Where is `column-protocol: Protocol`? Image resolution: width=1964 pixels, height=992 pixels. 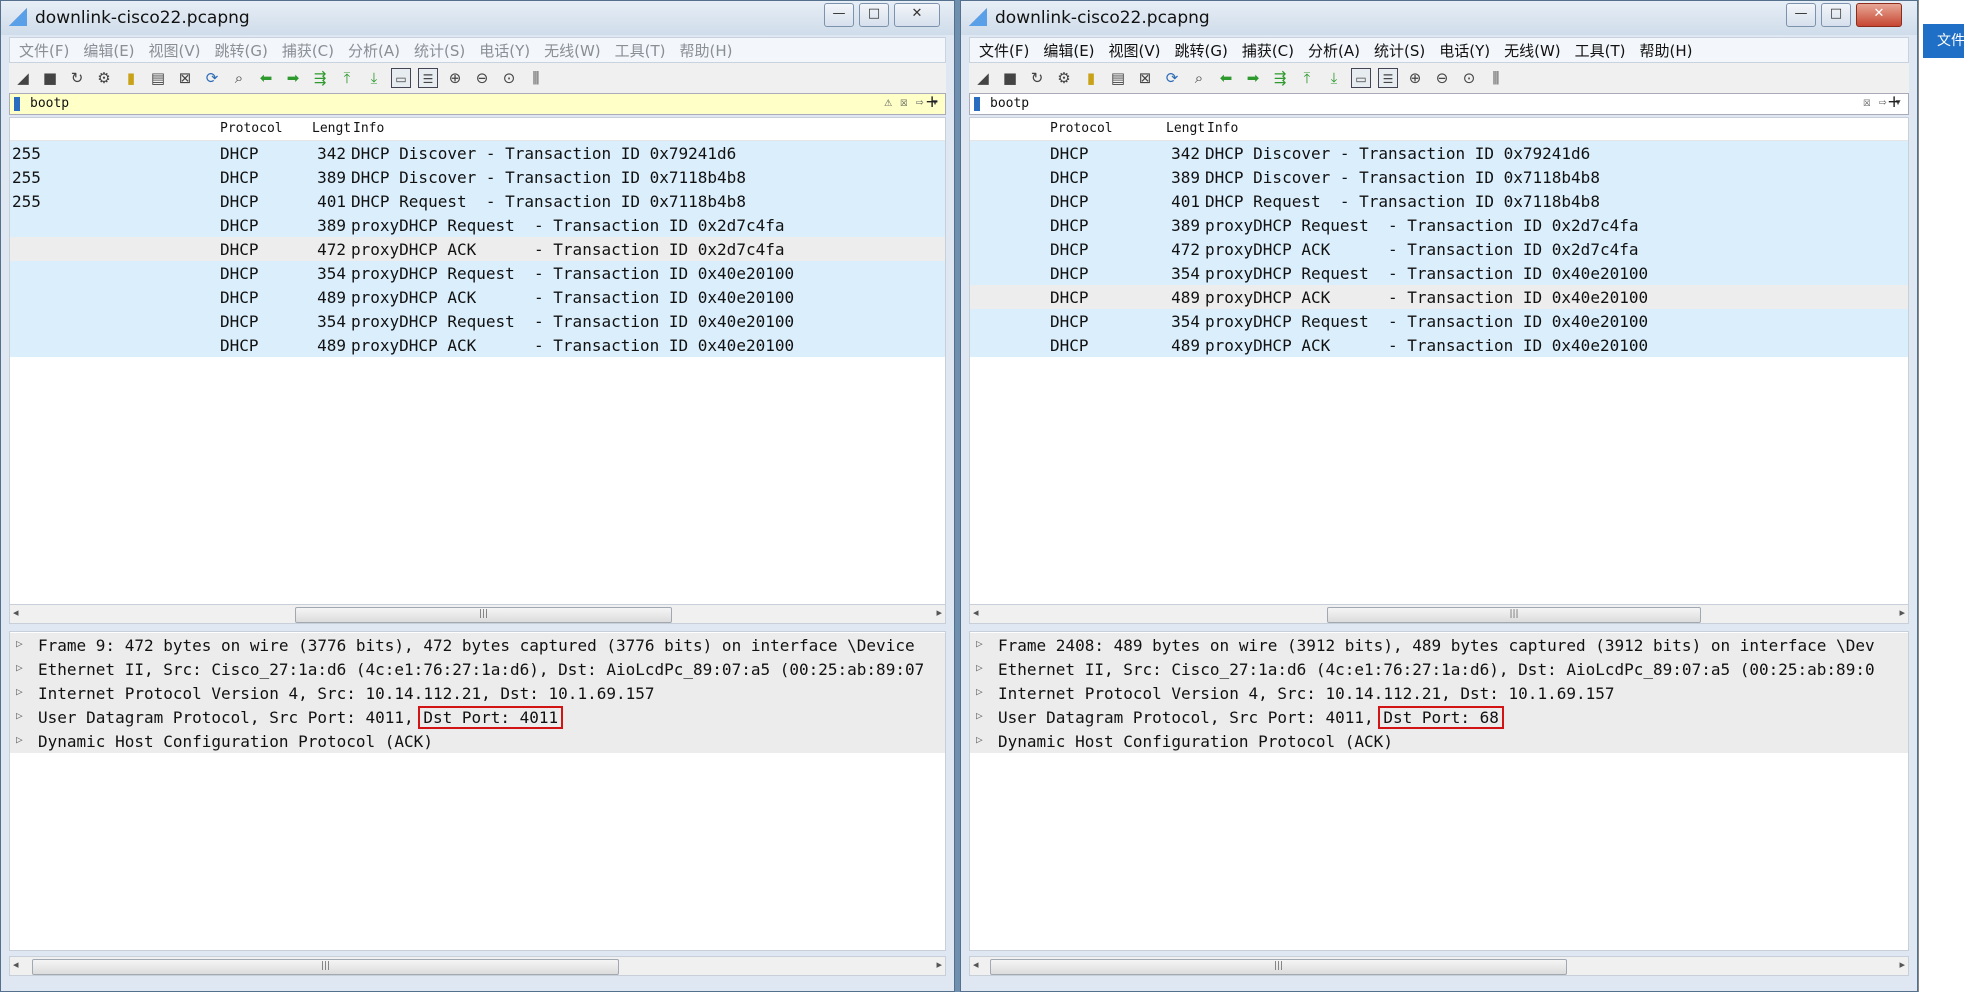
column-protocol: Protocol is located at coordinates (251, 128).